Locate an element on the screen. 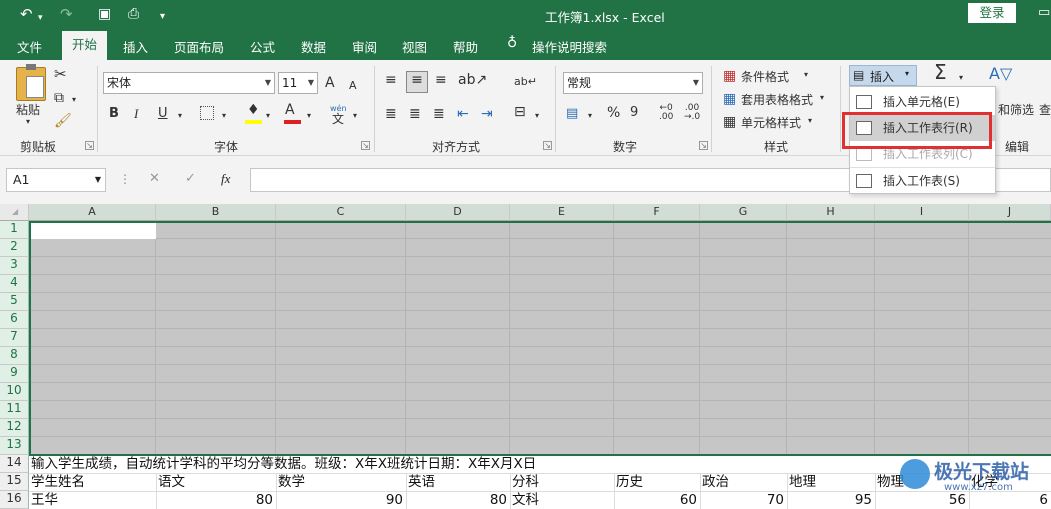  format-as-table-icon: ▦ is located at coordinates (729, 99).